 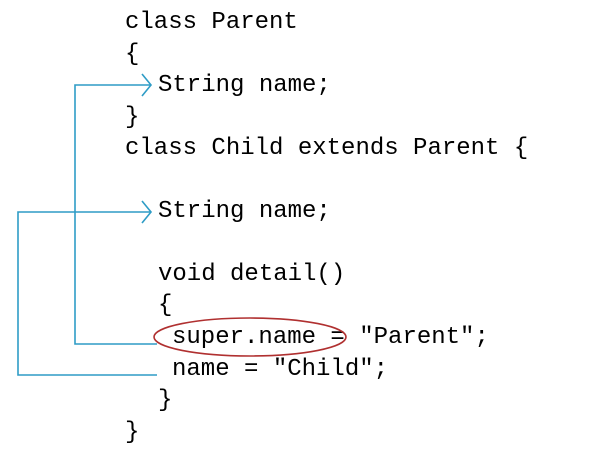 What do you see at coordinates (250, 337) in the screenshot?
I see `super-name-highlight-ellipse` at bounding box center [250, 337].